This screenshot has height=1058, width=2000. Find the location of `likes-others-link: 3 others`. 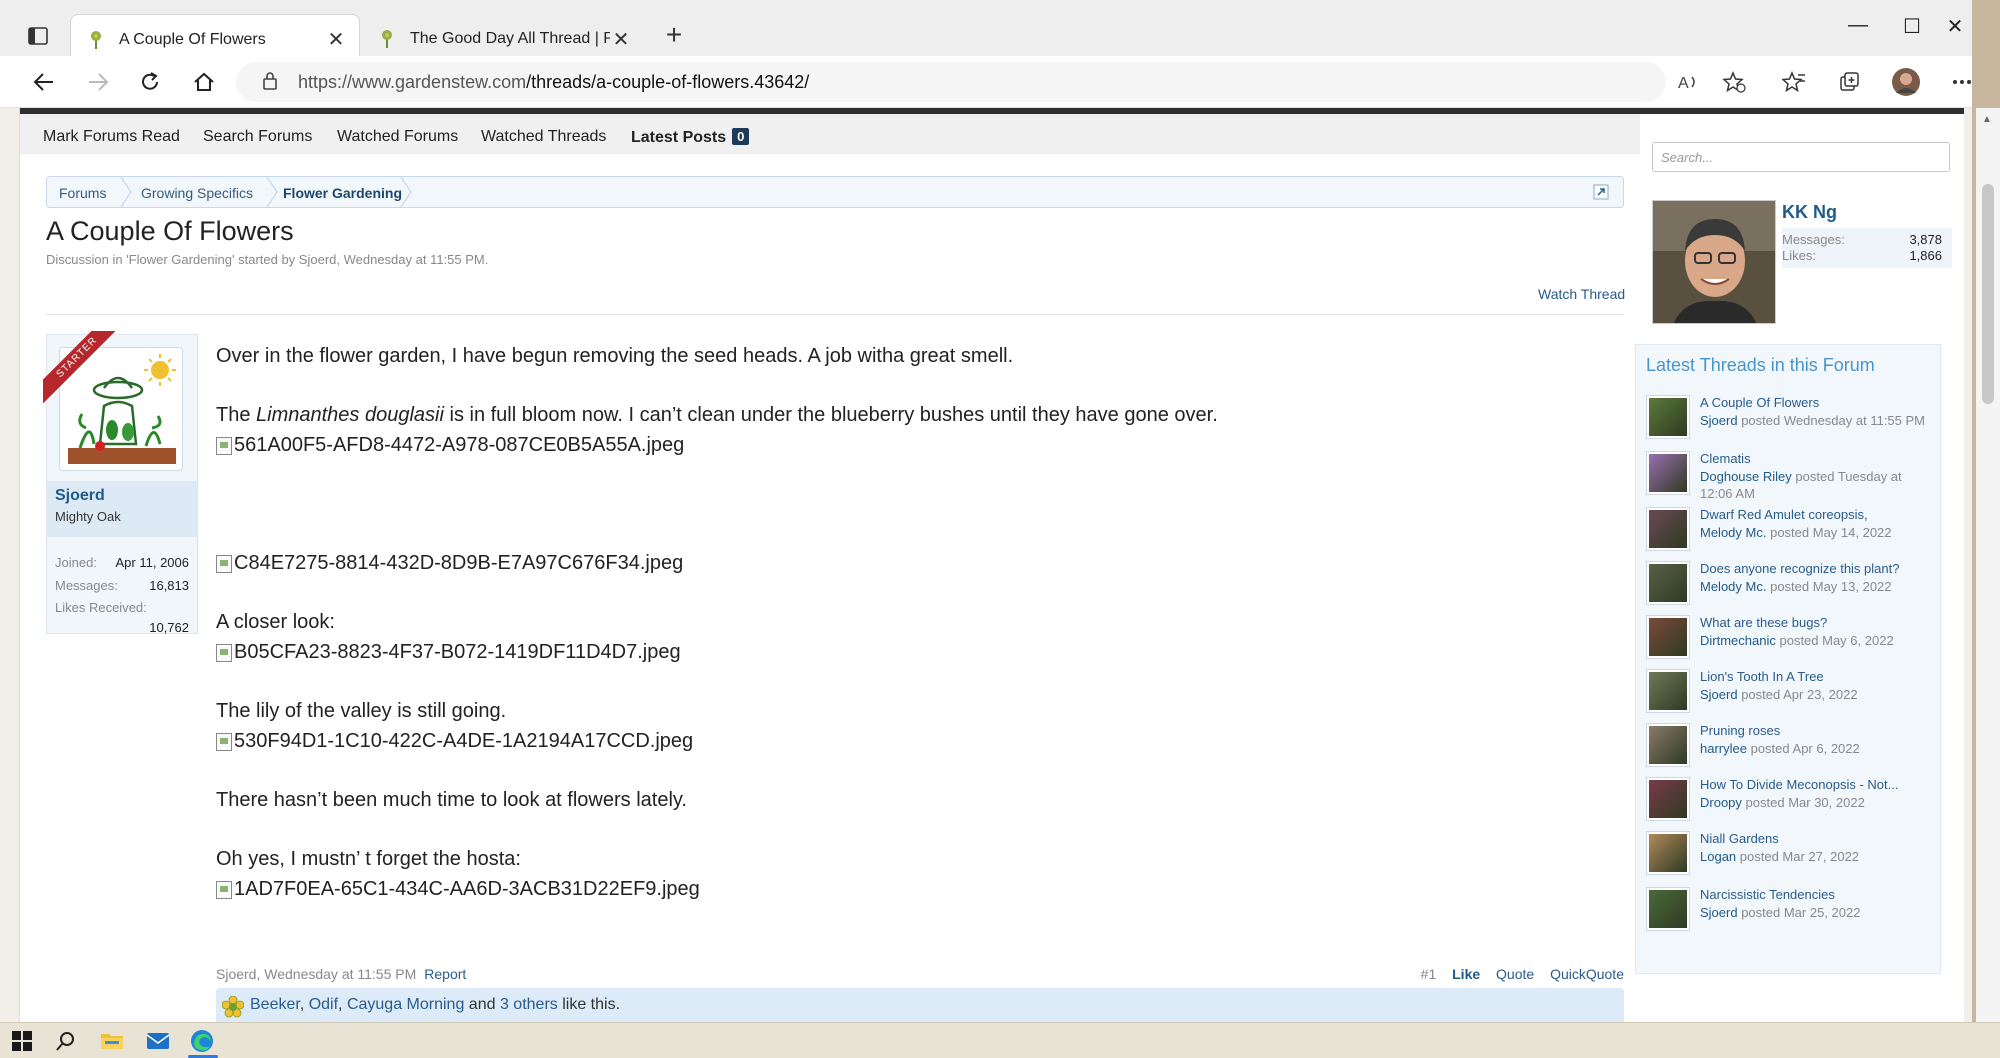

likes-others-link: 3 others is located at coordinates (529, 1004).